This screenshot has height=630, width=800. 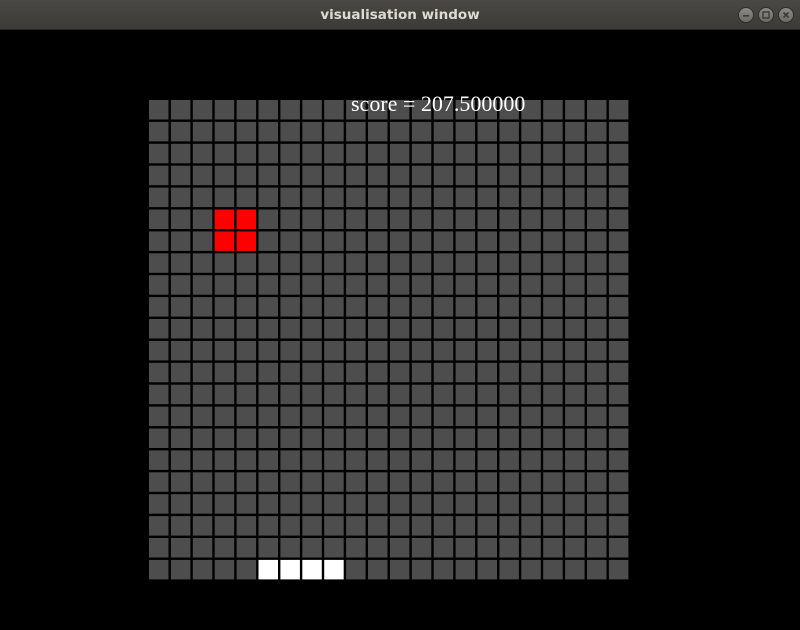 I want to click on close-icon, so click(x=786, y=15).